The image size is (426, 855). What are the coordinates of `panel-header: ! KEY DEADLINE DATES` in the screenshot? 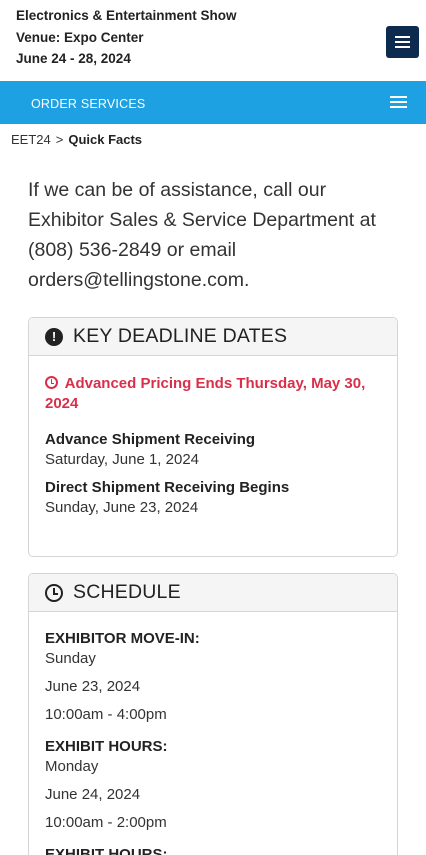 It's located at (213, 337).